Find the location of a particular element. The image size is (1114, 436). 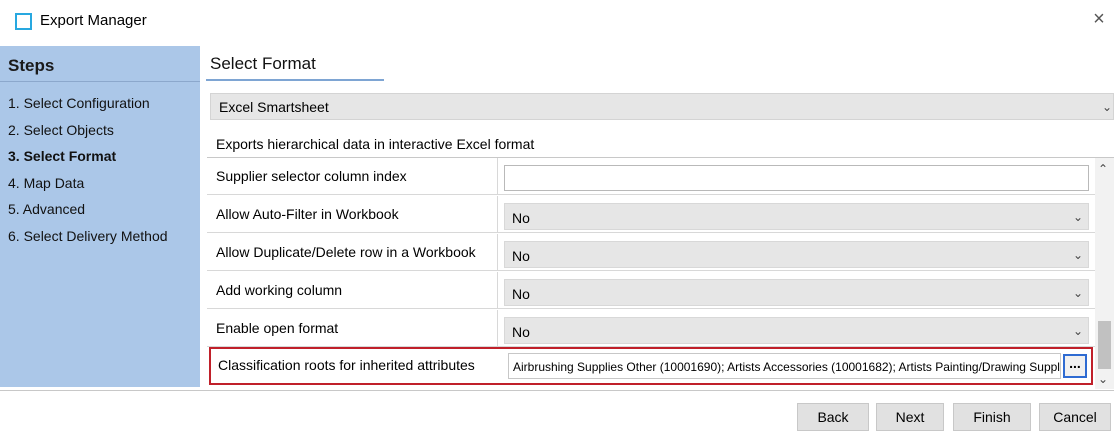

vertical-scrollbar: ⌃ ⌄ is located at coordinates (1104, 273).